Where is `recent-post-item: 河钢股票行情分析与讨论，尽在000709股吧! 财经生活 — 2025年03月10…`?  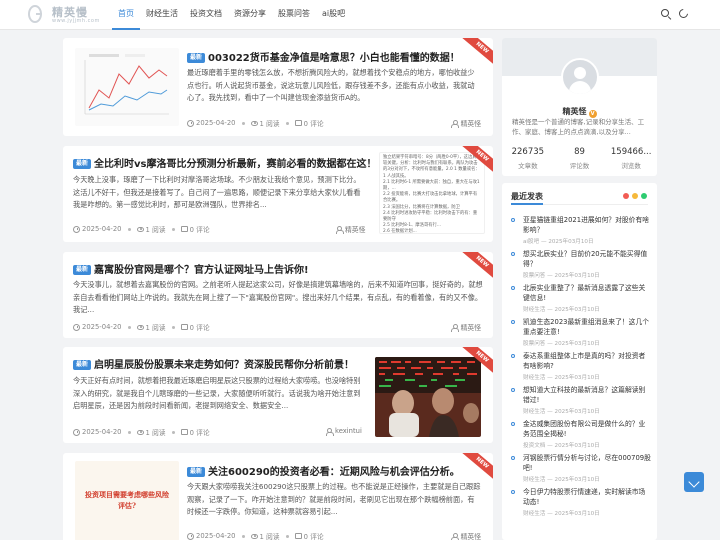 recent-post-item: 河钢股票行情分析与讨论，尽在000709股吧! 财经生活 — 2025年03月10… is located at coordinates (582, 469).